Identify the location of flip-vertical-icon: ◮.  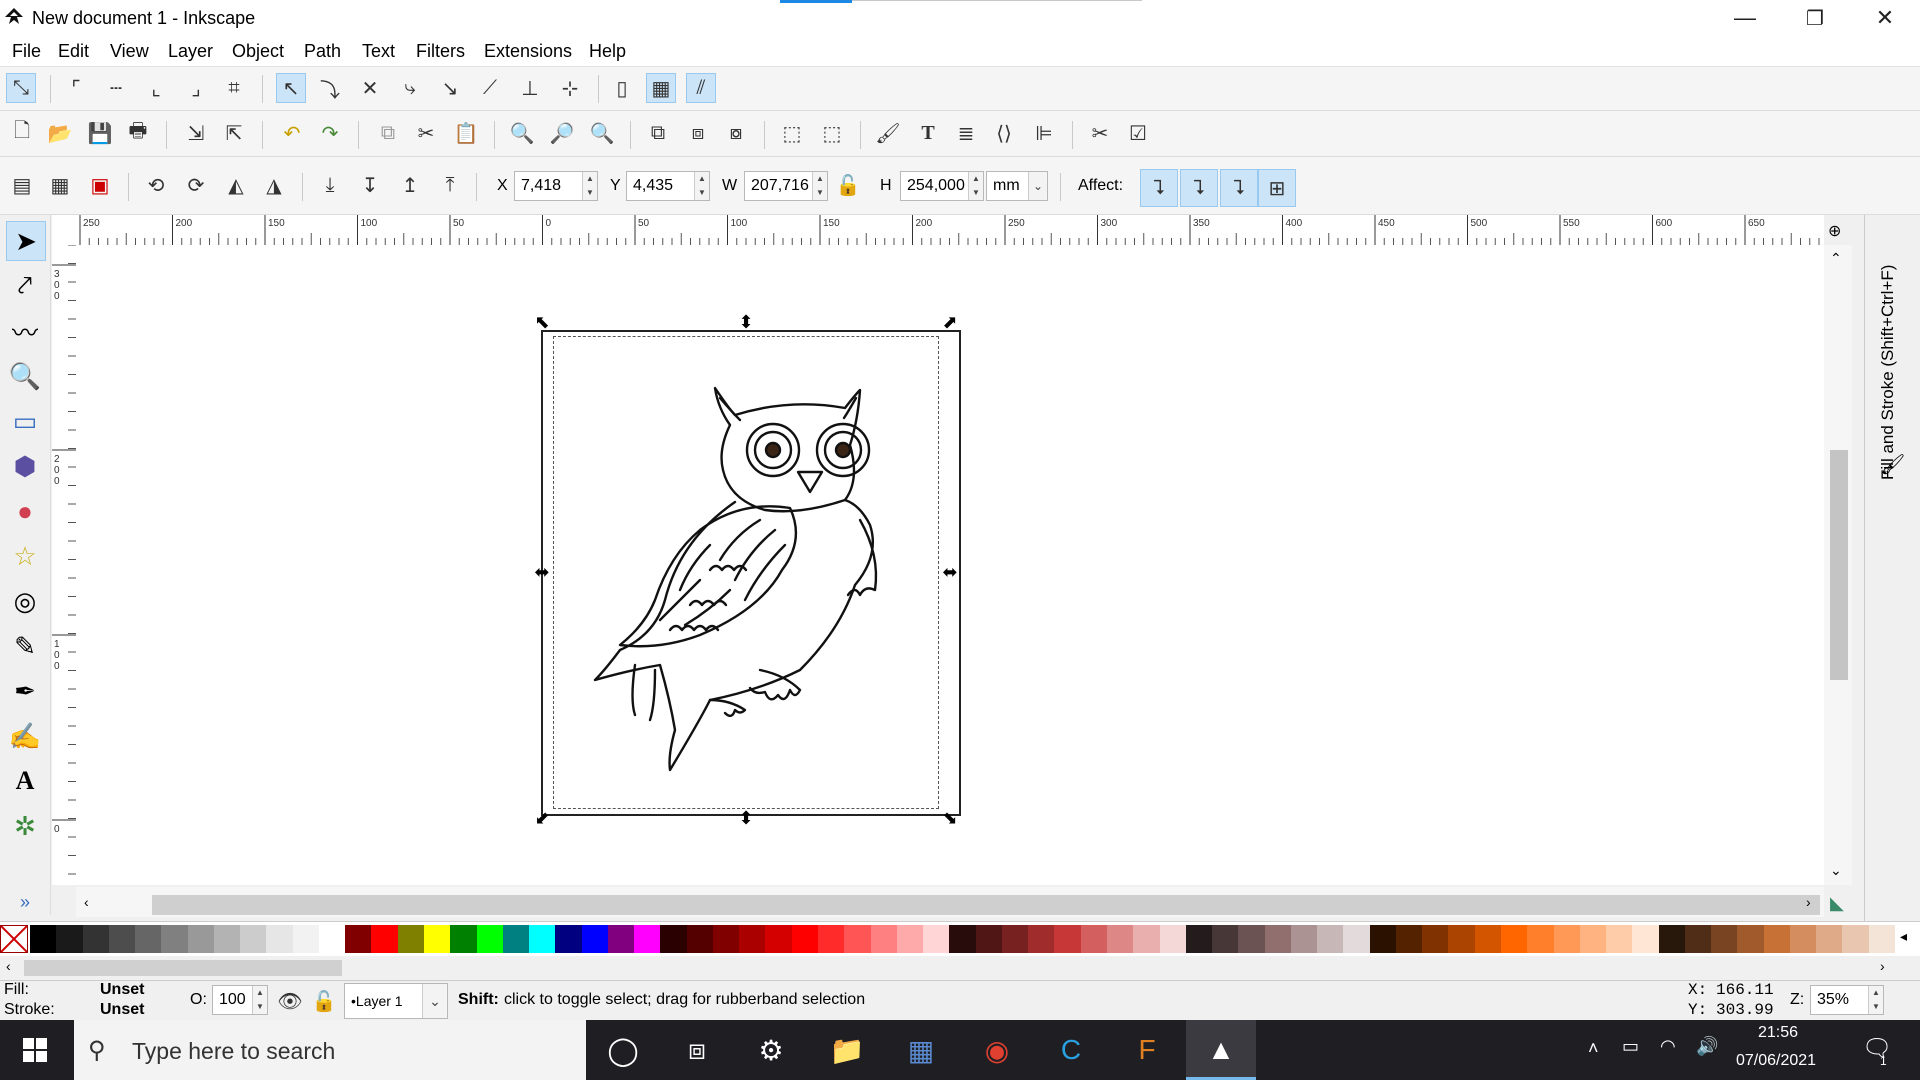
(274, 185).